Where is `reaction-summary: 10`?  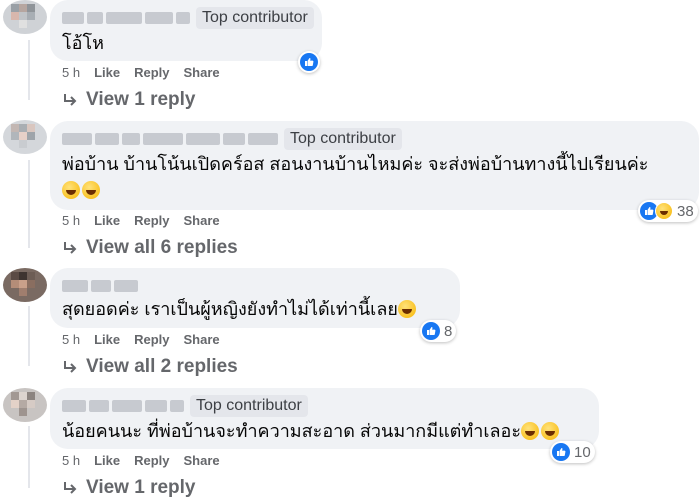
reaction-summary: 10 is located at coordinates (572, 452).